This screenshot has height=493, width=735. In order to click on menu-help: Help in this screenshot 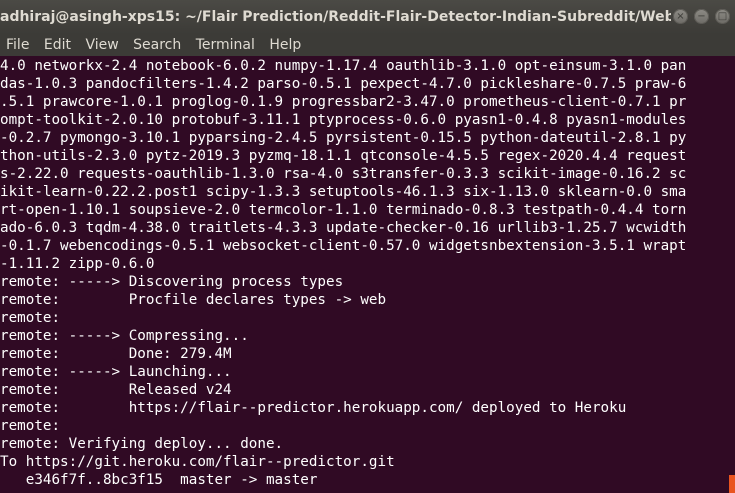, I will do `click(285, 45)`.